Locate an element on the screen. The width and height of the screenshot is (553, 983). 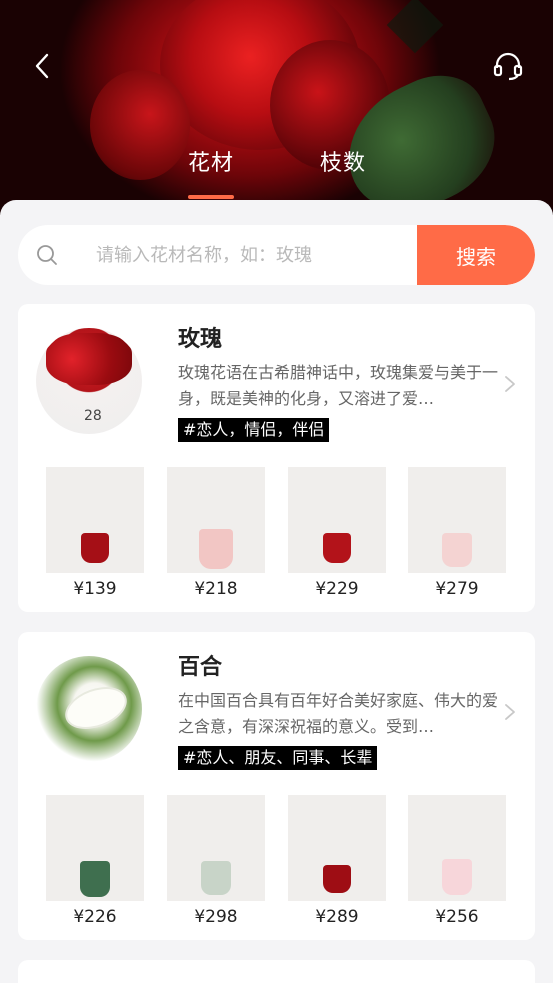
product-price: ¥256 is located at coordinates (457, 917).